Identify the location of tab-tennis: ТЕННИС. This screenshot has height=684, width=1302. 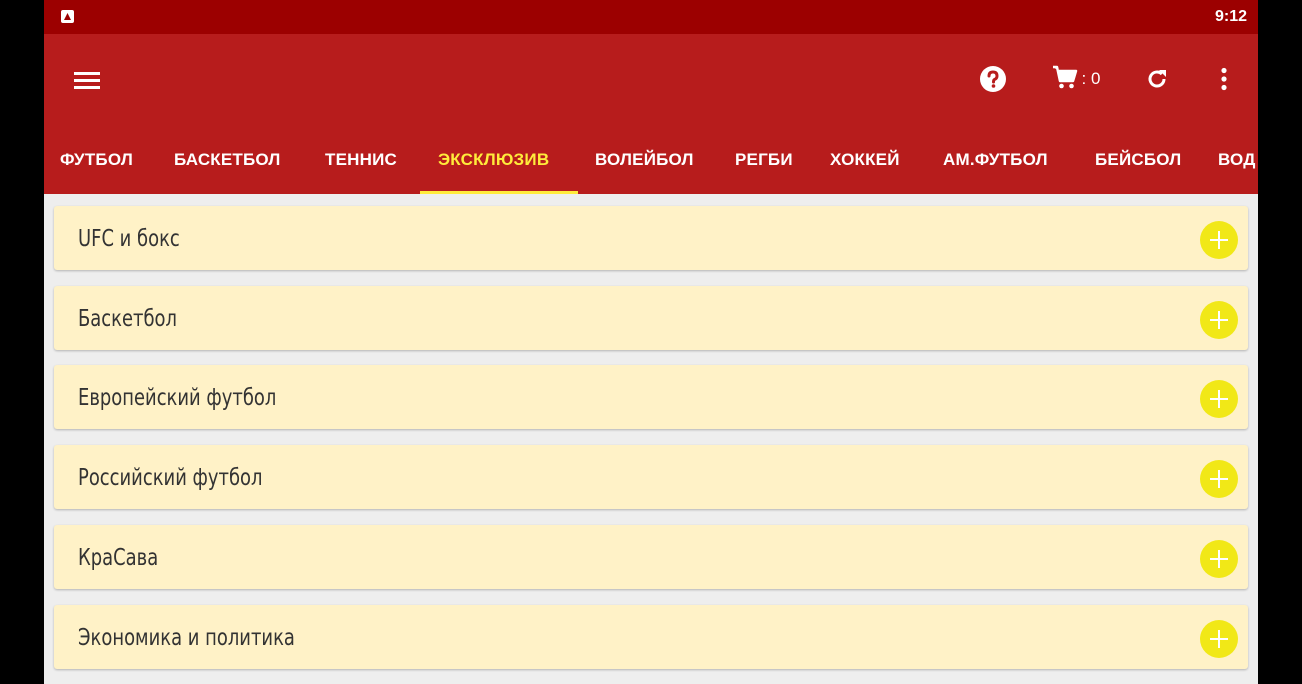
(361, 160).